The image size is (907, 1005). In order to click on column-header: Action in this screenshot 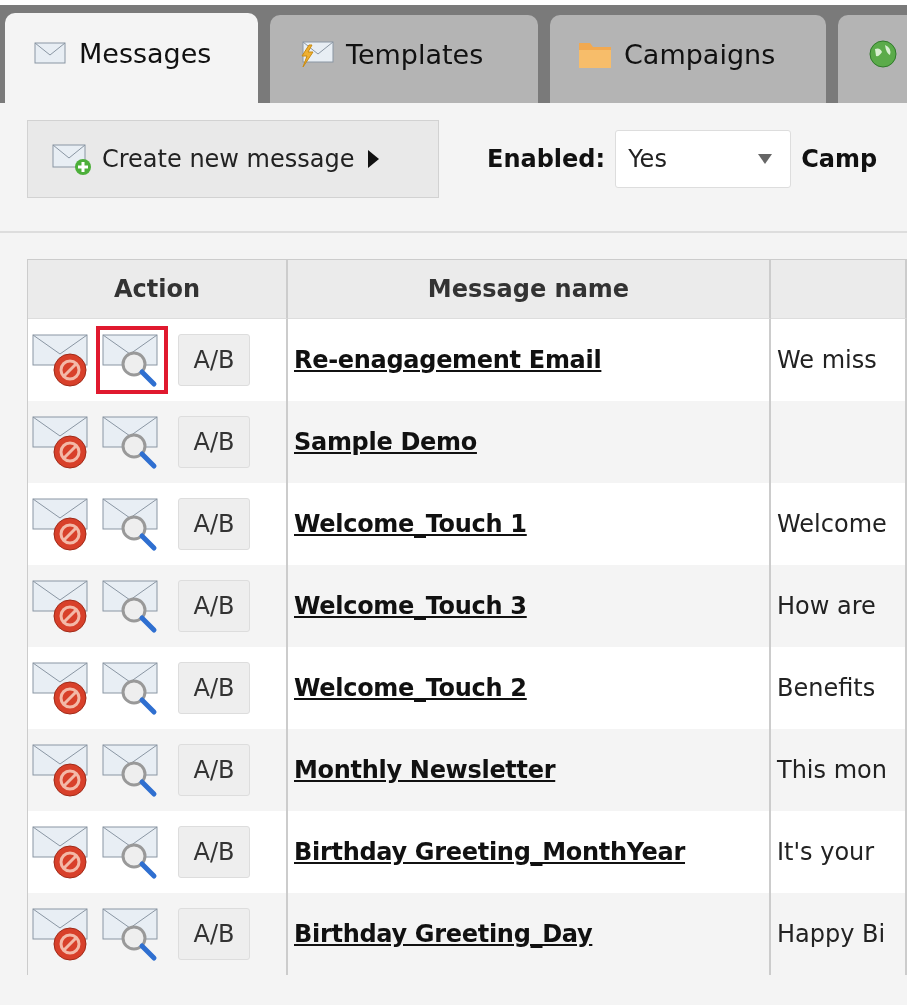, I will do `click(158, 289)`.